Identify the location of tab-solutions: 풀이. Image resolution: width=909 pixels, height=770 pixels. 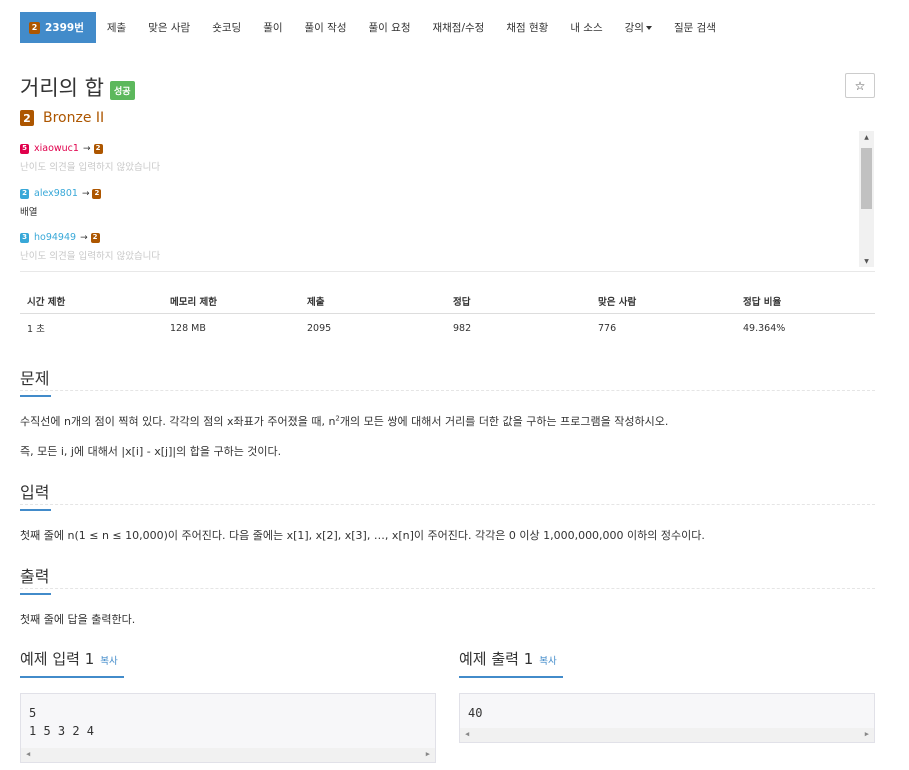
(272, 27).